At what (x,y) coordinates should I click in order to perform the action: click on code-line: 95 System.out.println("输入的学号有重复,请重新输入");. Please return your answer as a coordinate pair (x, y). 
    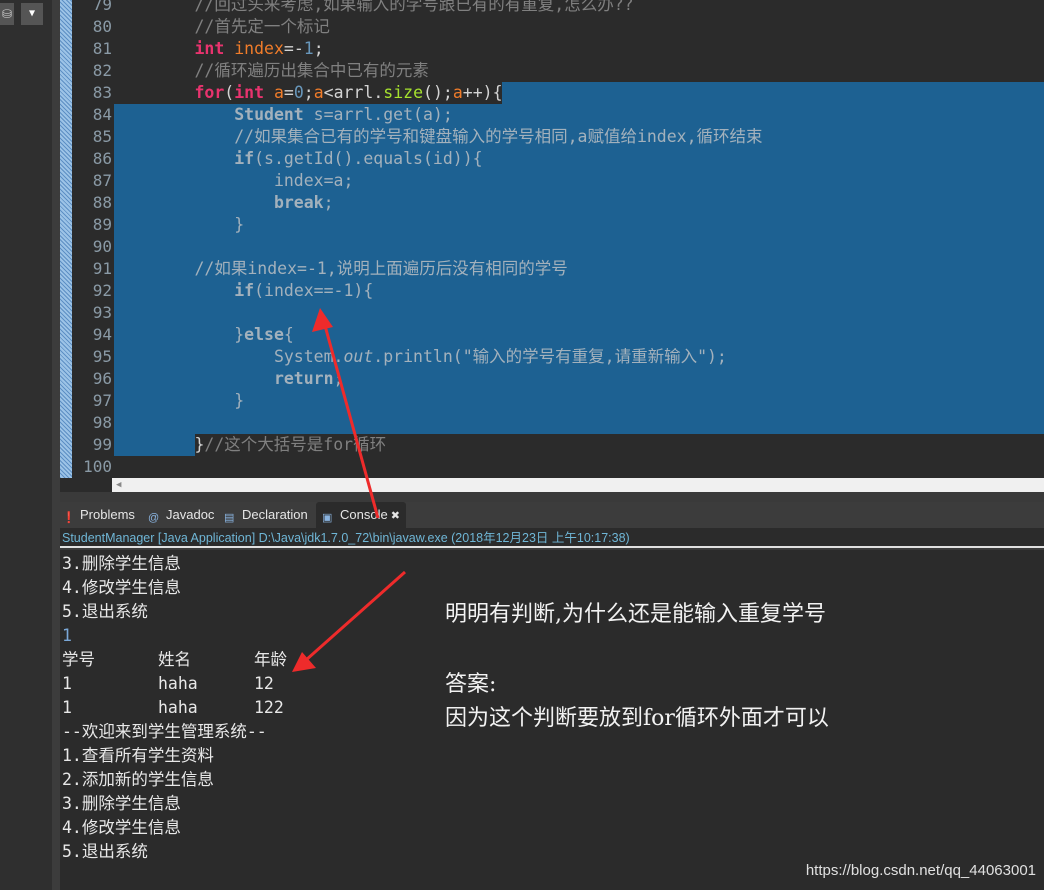
    Looking at the image, I should click on (552, 357).